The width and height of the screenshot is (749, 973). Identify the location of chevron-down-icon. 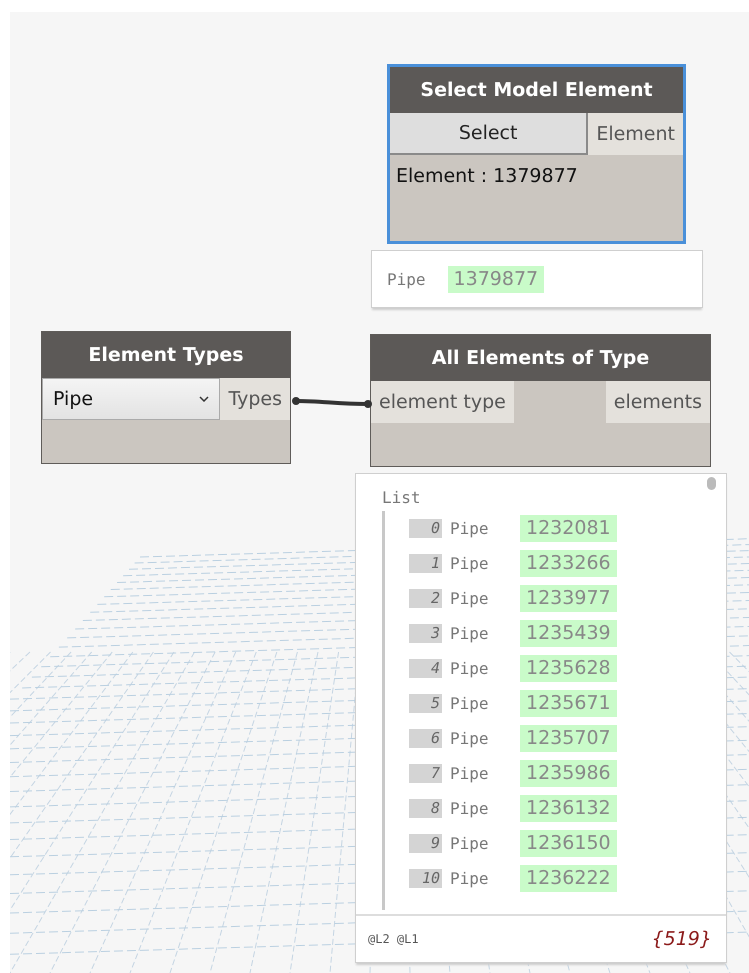
(204, 399).